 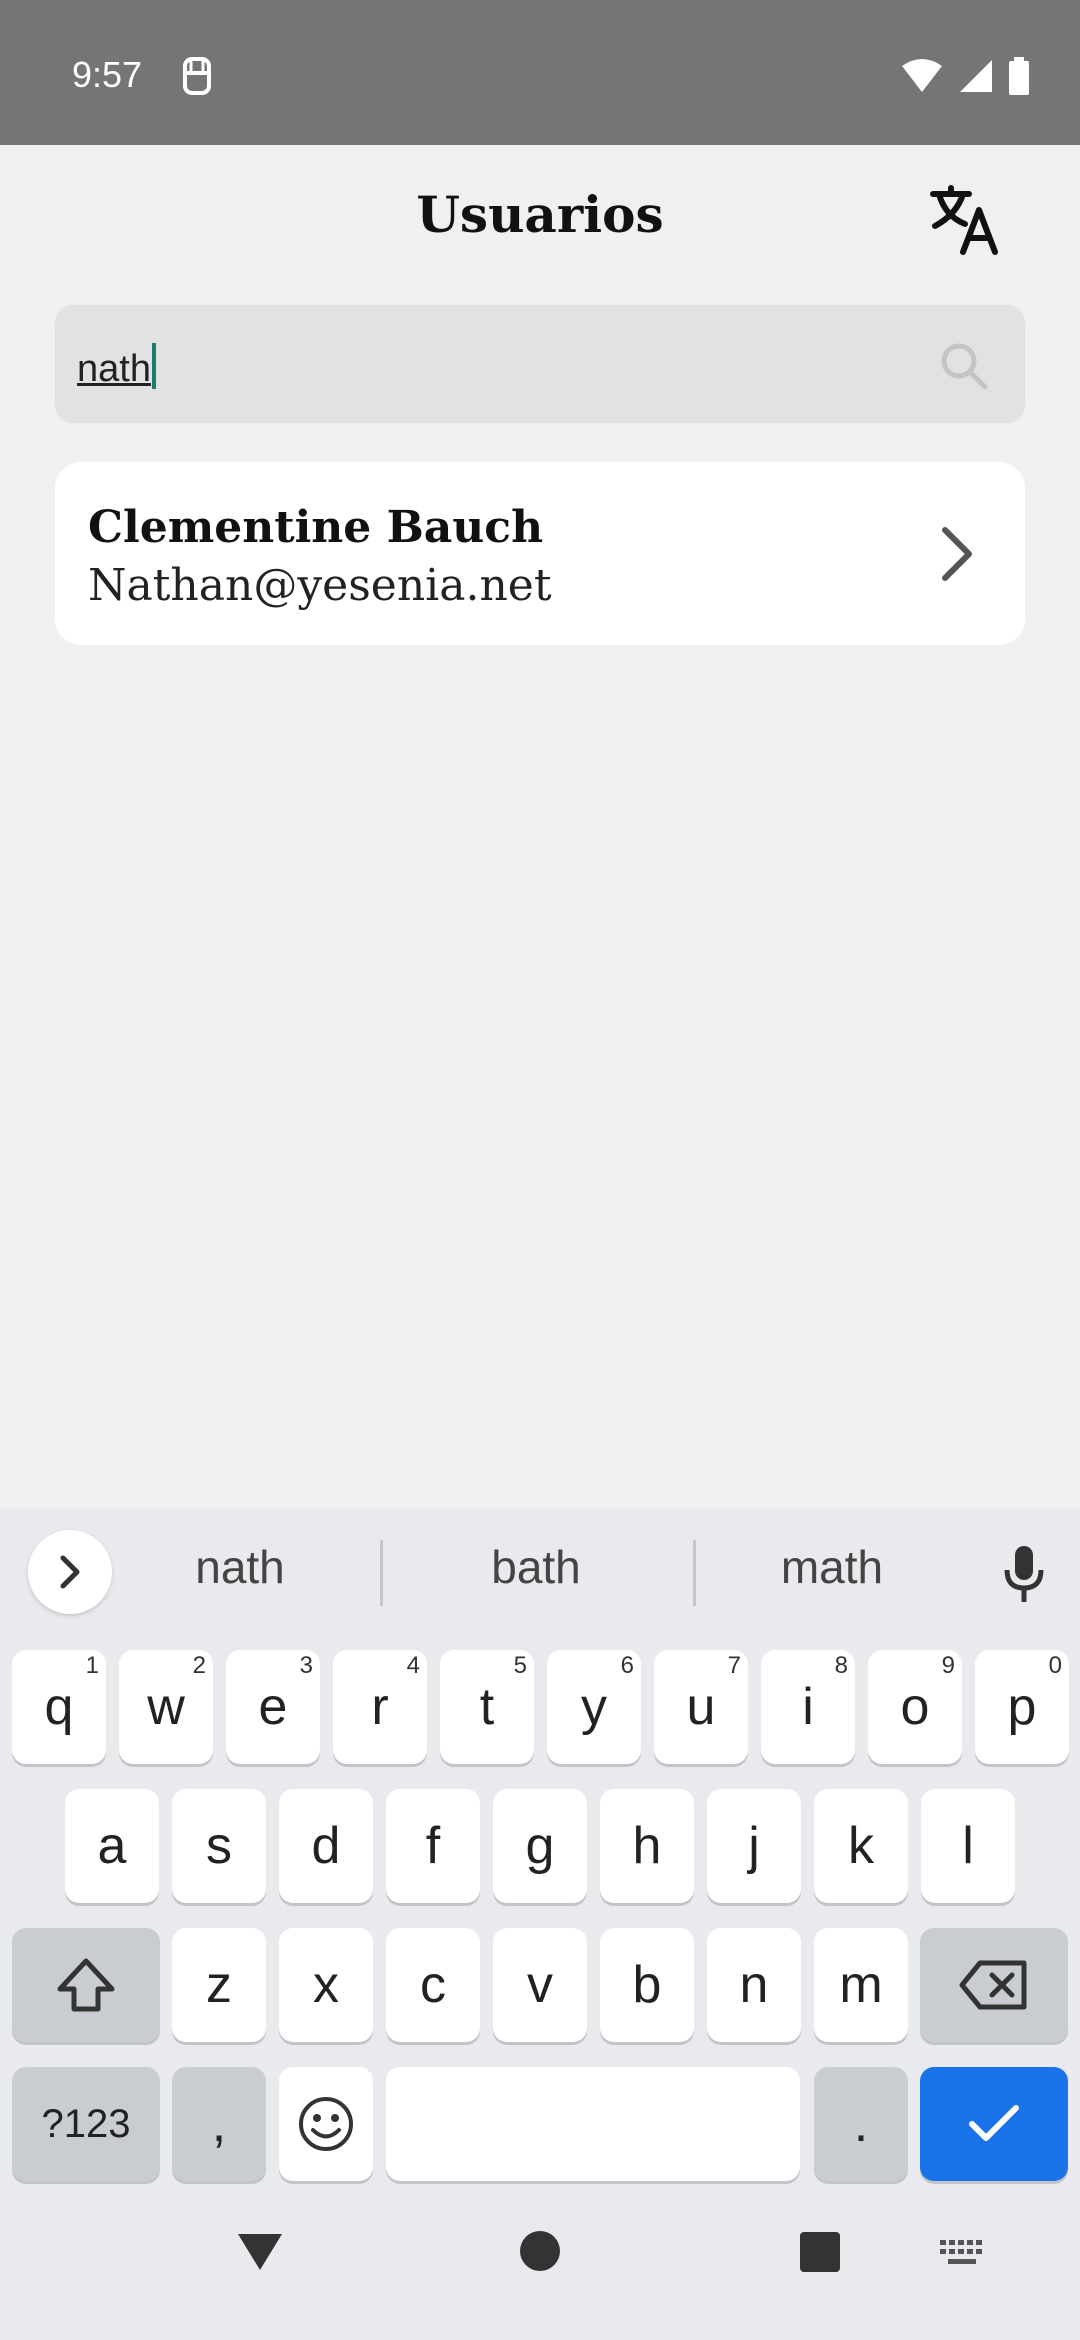 What do you see at coordinates (381, 1573) in the screenshot?
I see `suggestion-divider` at bounding box center [381, 1573].